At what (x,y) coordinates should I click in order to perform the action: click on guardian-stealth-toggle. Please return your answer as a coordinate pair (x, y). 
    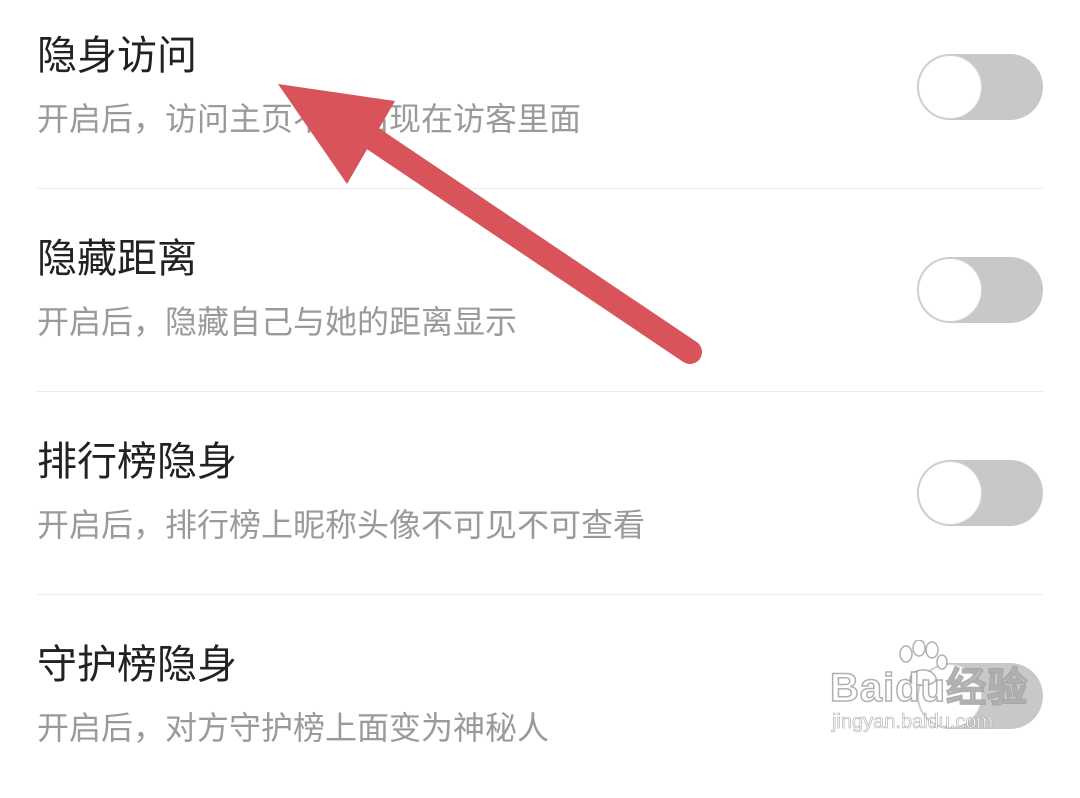
    Looking at the image, I should click on (980, 696).